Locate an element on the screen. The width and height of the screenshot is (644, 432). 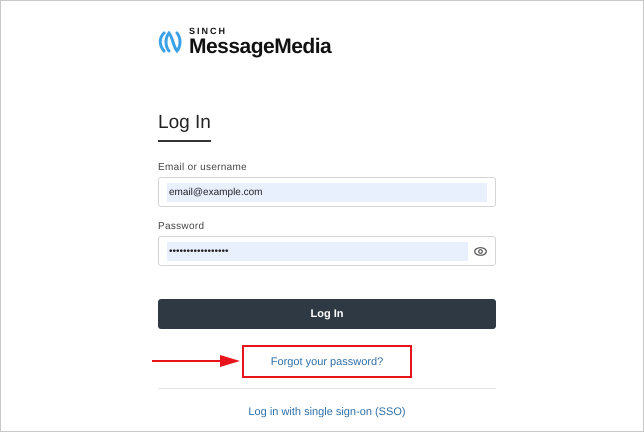
logo-icon is located at coordinates (171, 42).